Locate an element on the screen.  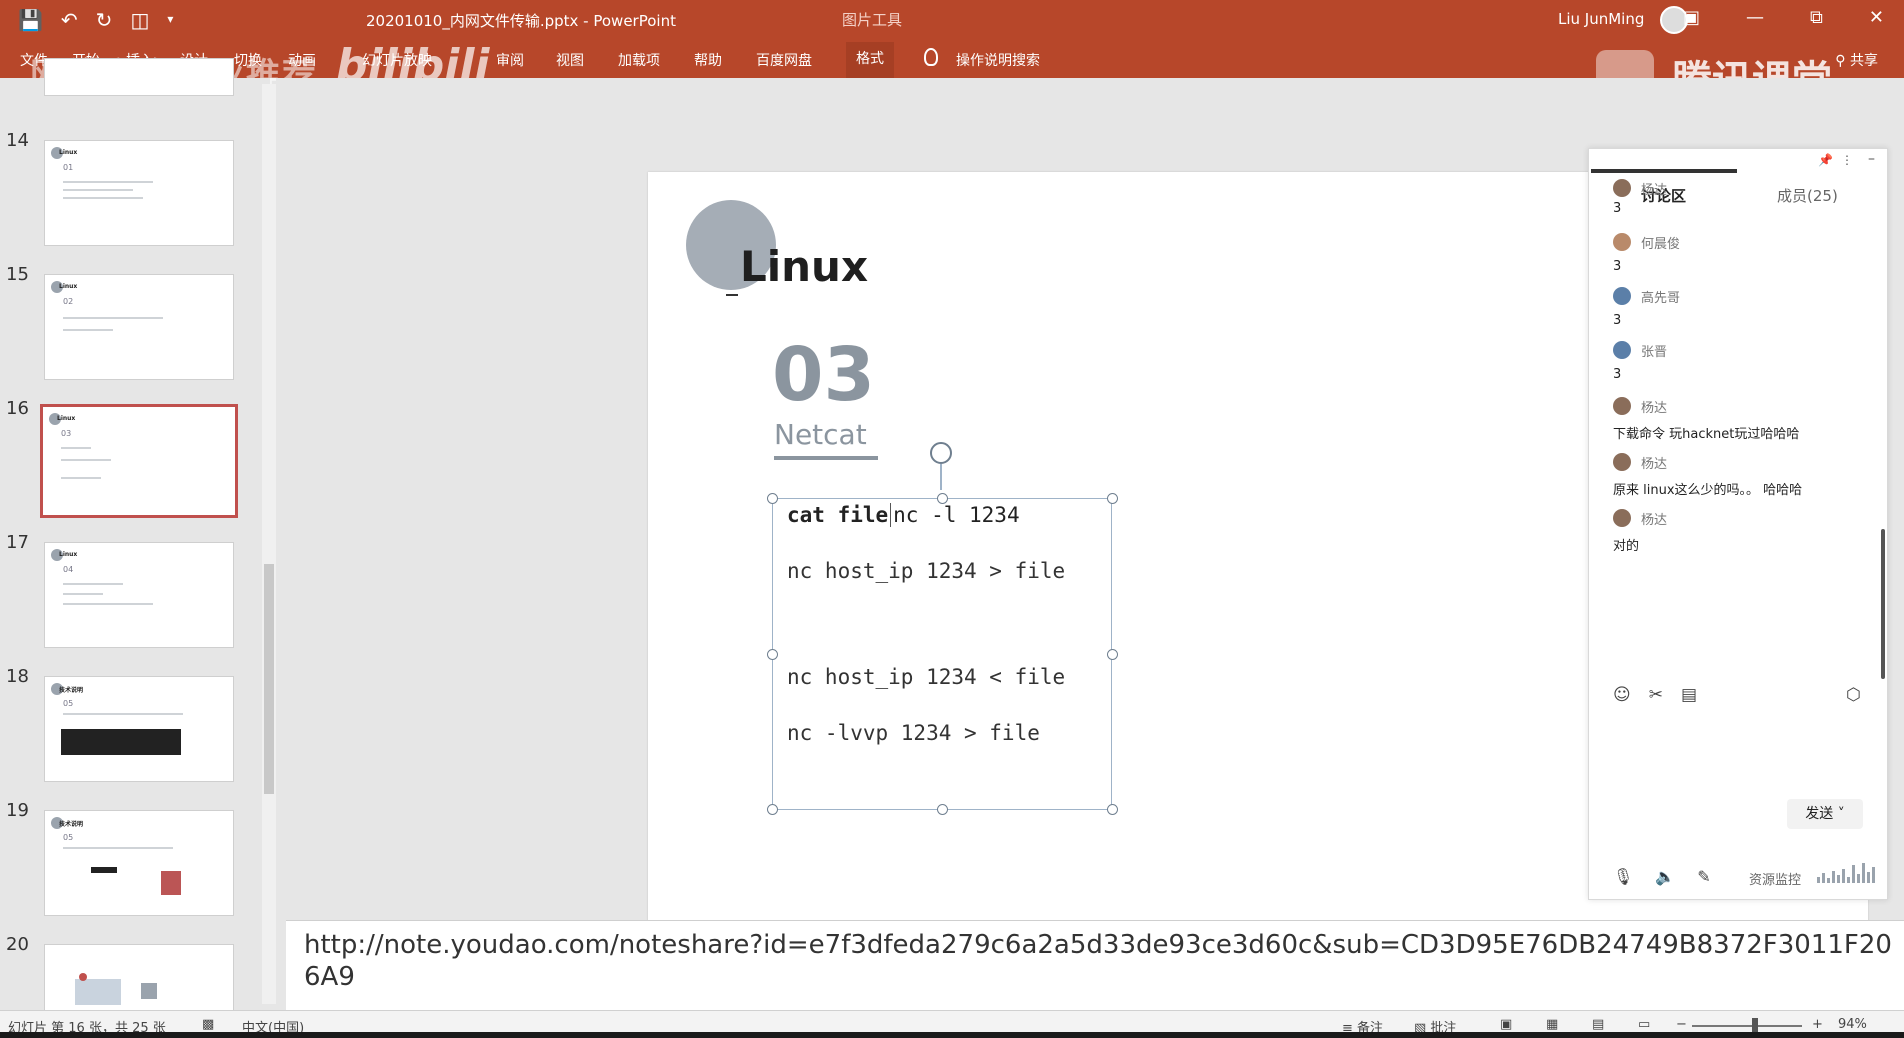
slide-thumbnail-16: 16 Linux 03 is located at coordinates (125, 458).